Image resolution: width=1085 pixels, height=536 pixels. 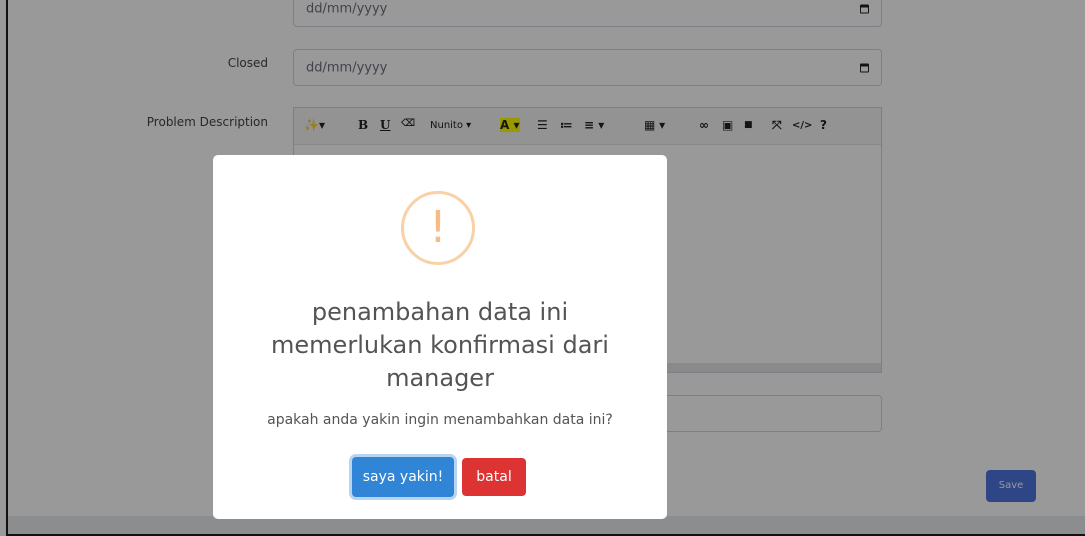 I want to click on confirm-button: saya yakin!, so click(x=403, y=477).